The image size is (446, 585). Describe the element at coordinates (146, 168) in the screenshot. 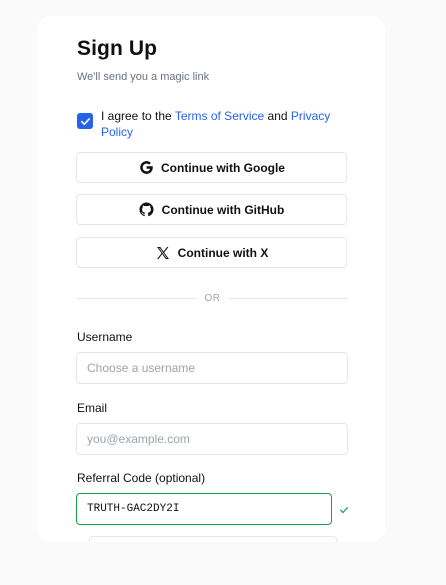

I see `google-icon` at that location.